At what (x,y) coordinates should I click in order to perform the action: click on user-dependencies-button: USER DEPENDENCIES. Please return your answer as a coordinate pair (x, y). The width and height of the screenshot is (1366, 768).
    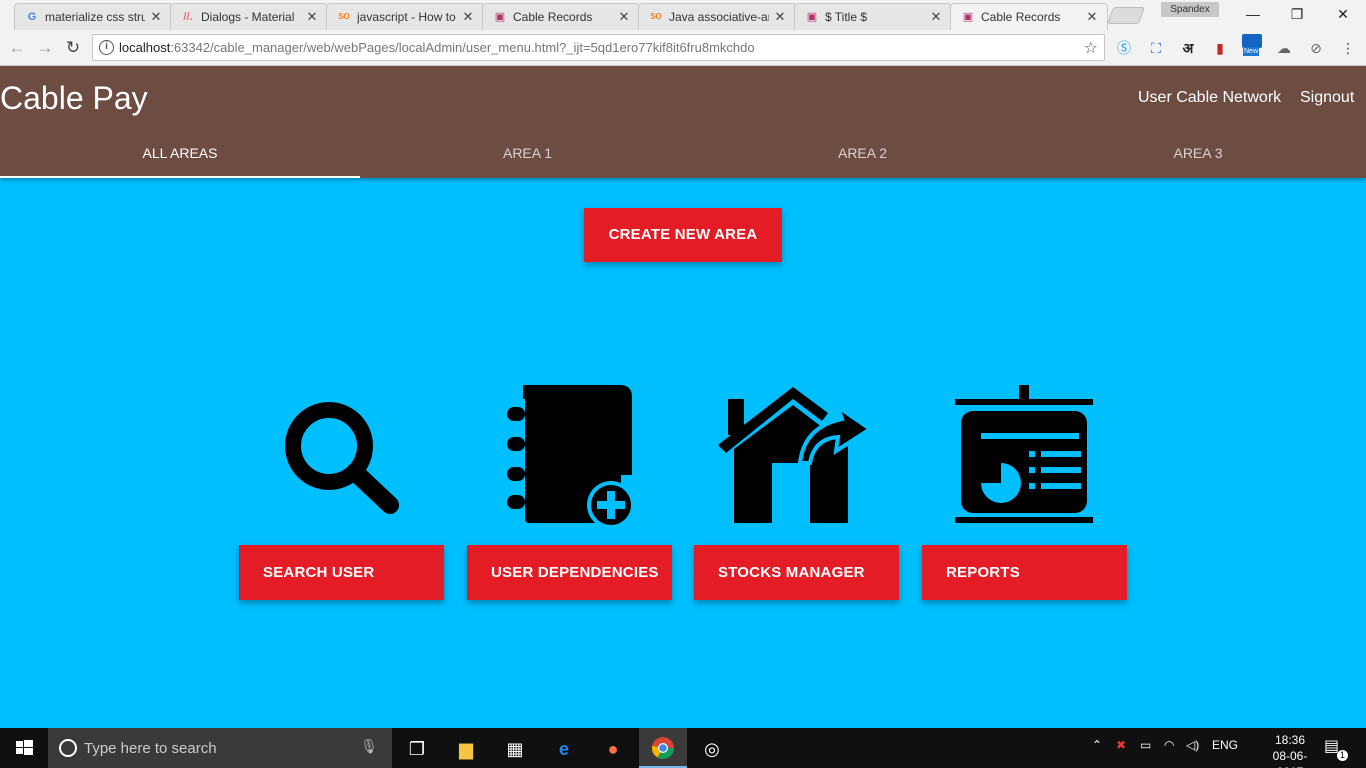
    Looking at the image, I should click on (569, 572).